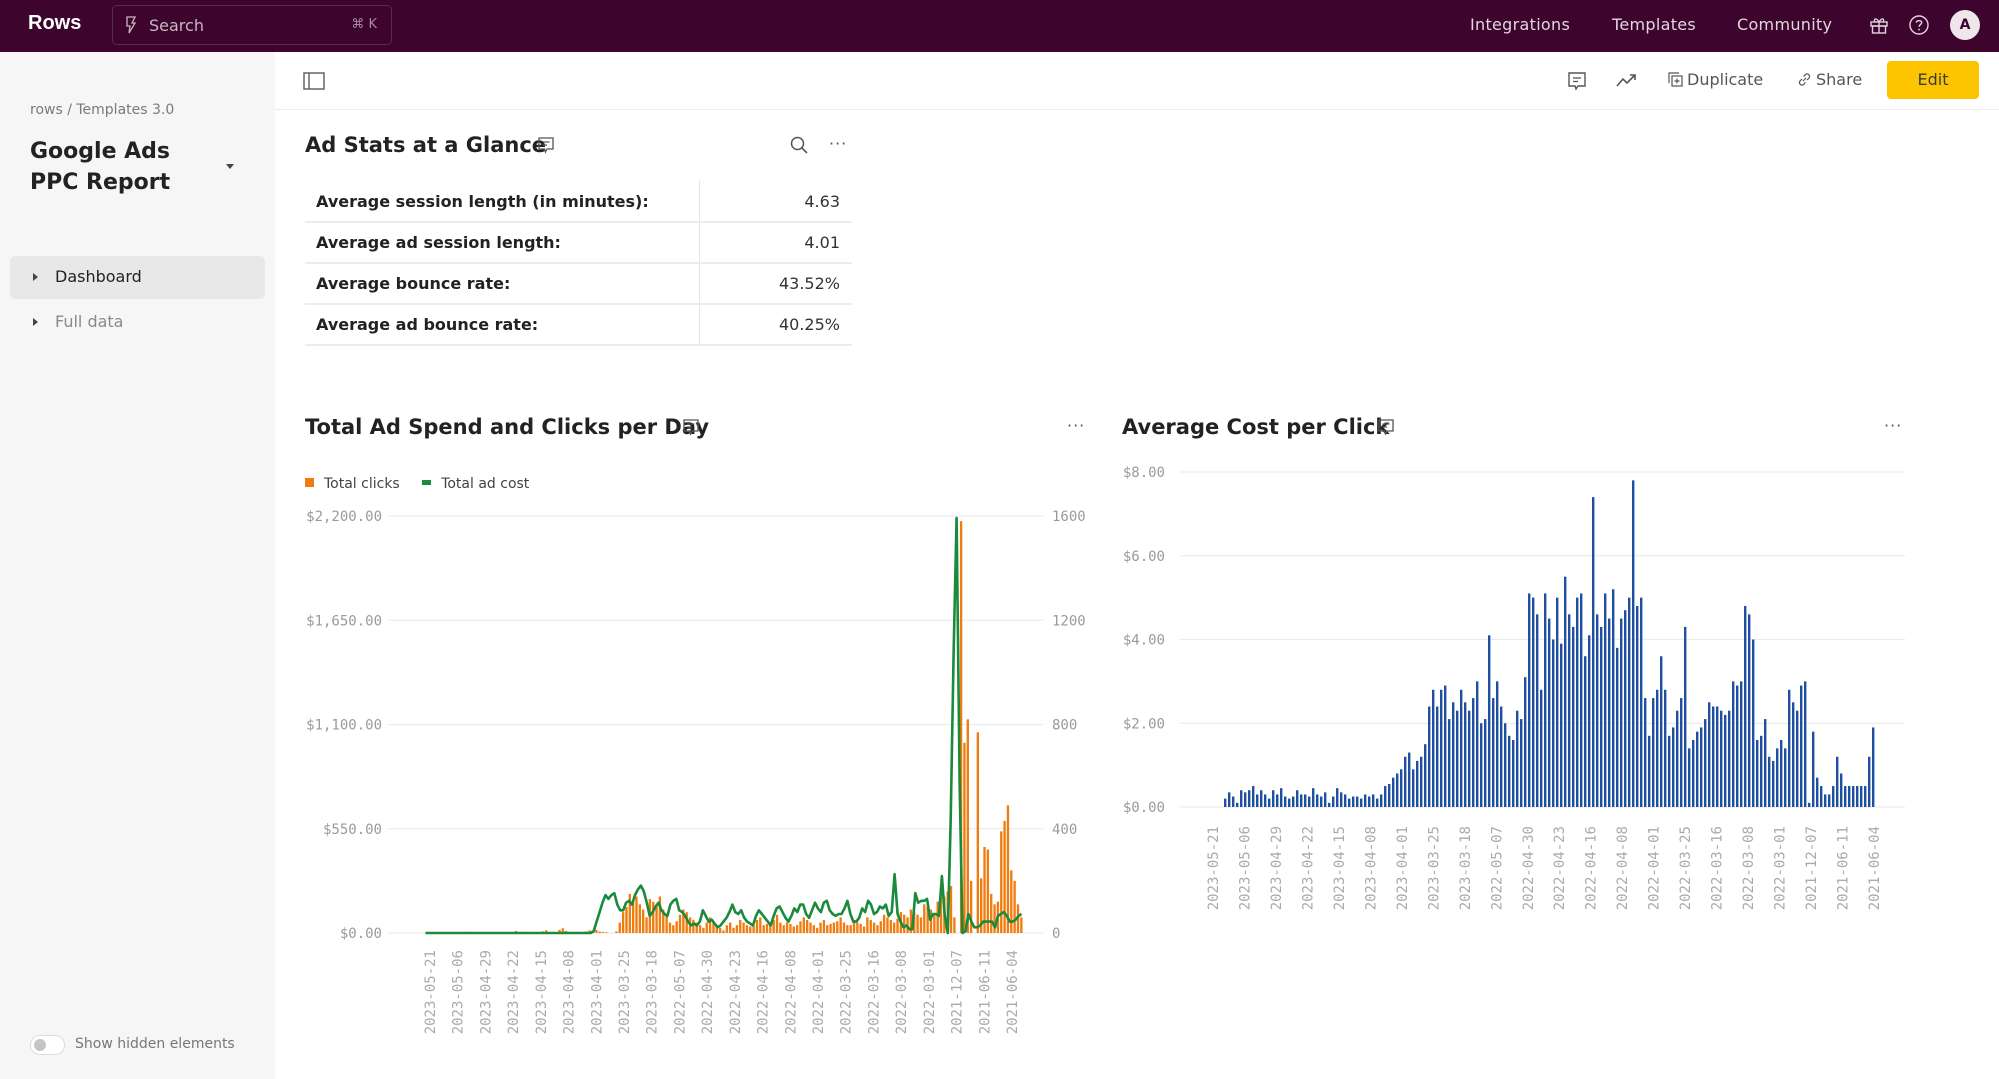  Describe the element at coordinates (502, 243) in the screenshot. I see `stat-label: Average ad session length:` at that location.